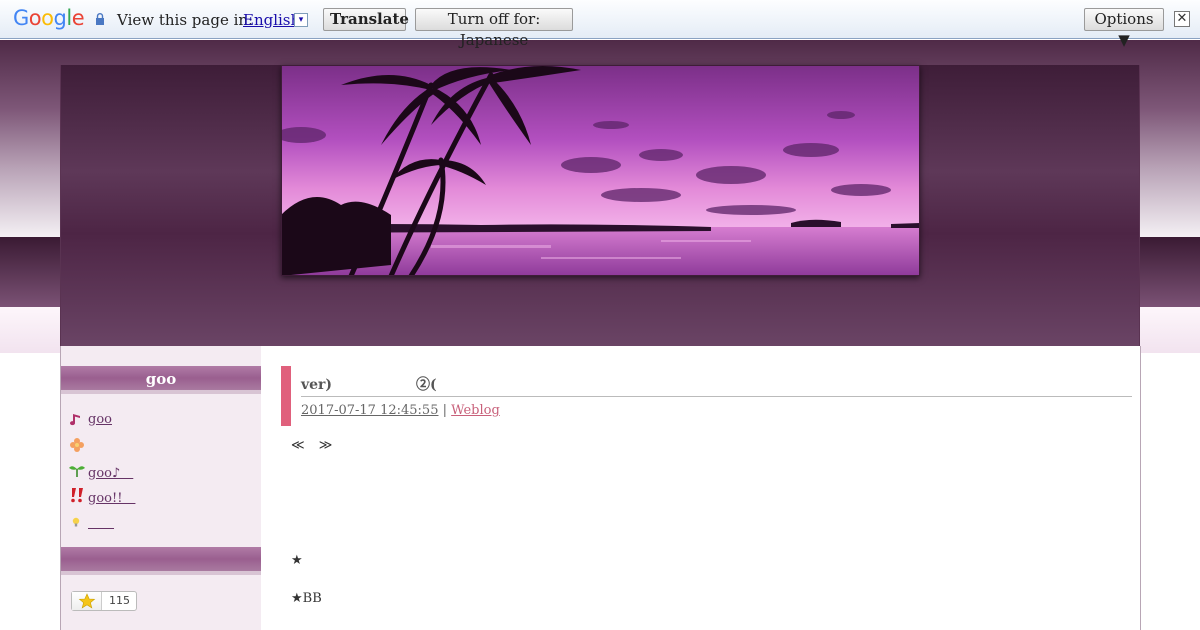 This screenshot has height=630, width=1200. What do you see at coordinates (271, 20) in the screenshot?
I see `language-select: English` at bounding box center [271, 20].